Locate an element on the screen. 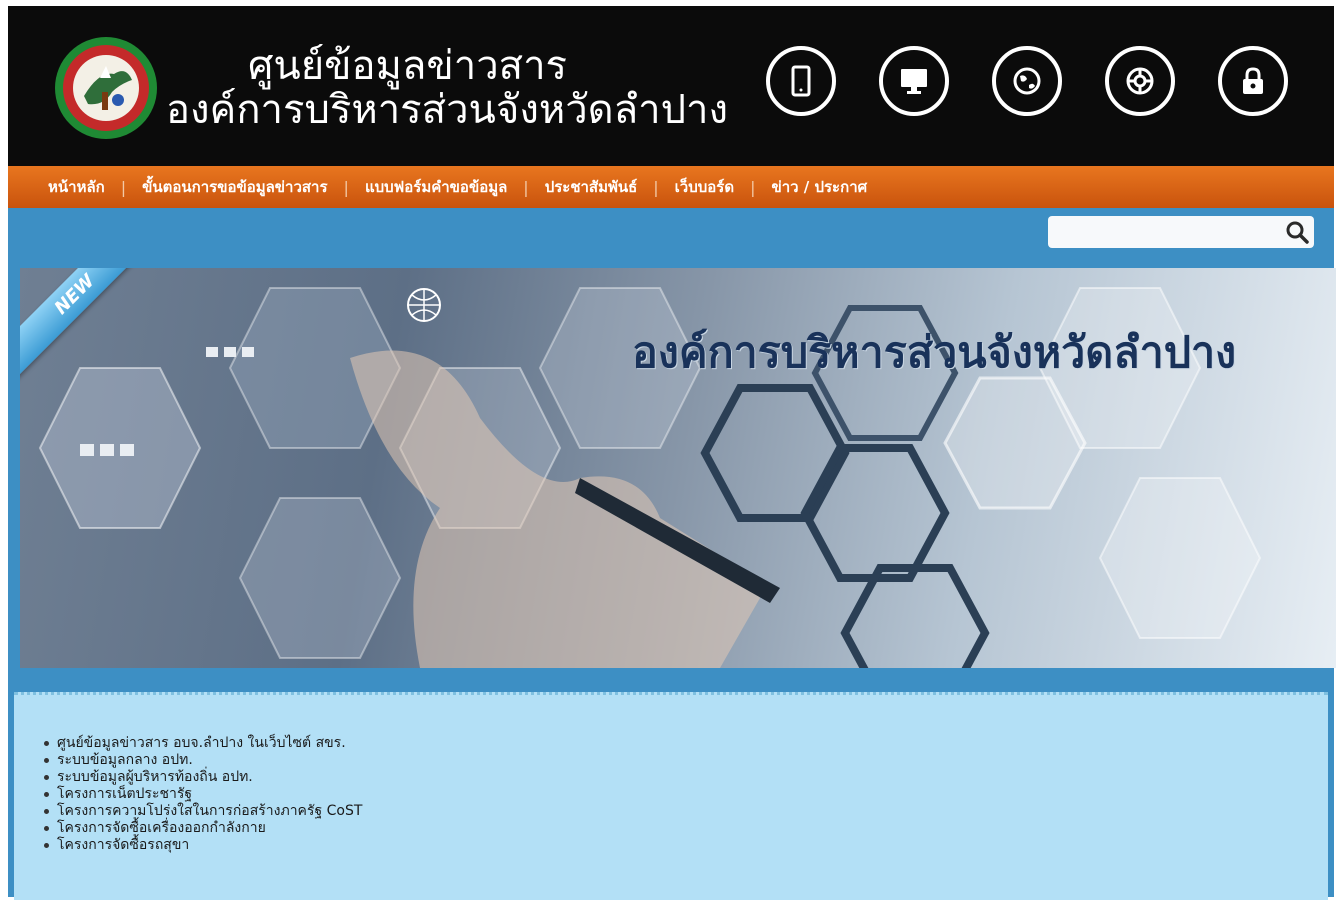  site-title-line2: องค์การบริหารส่วนจังหวัดลำปาง is located at coordinates (447, 110).